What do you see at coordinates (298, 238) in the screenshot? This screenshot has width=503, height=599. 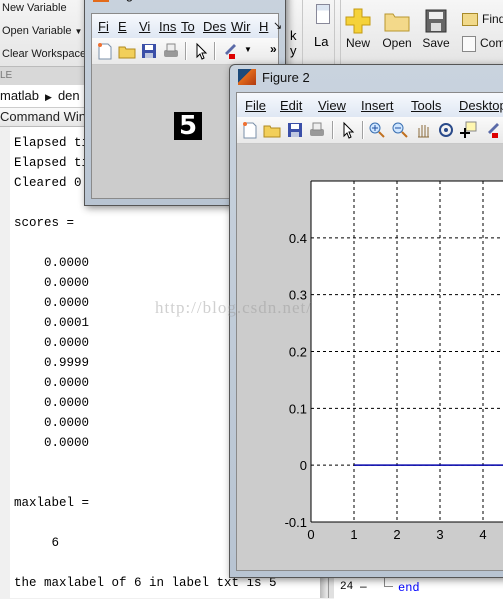 I see `y-tick-label: 0.4` at bounding box center [298, 238].